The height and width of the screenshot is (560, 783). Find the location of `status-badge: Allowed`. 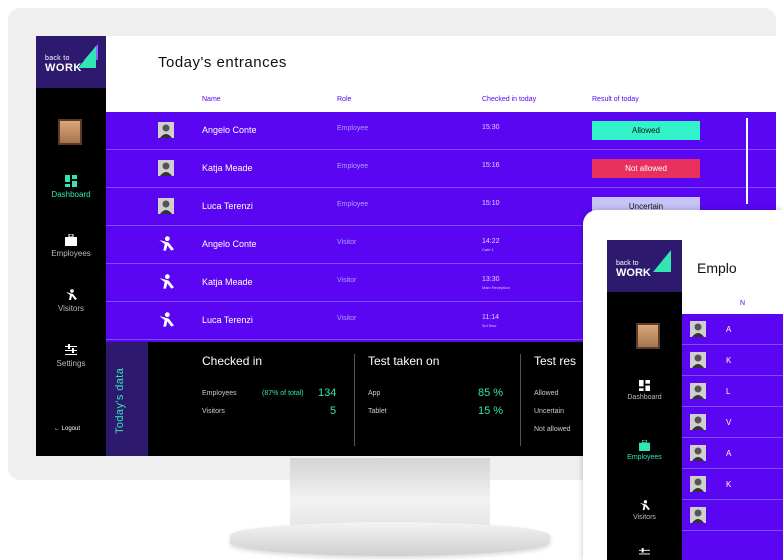

status-badge: Allowed is located at coordinates (646, 130).